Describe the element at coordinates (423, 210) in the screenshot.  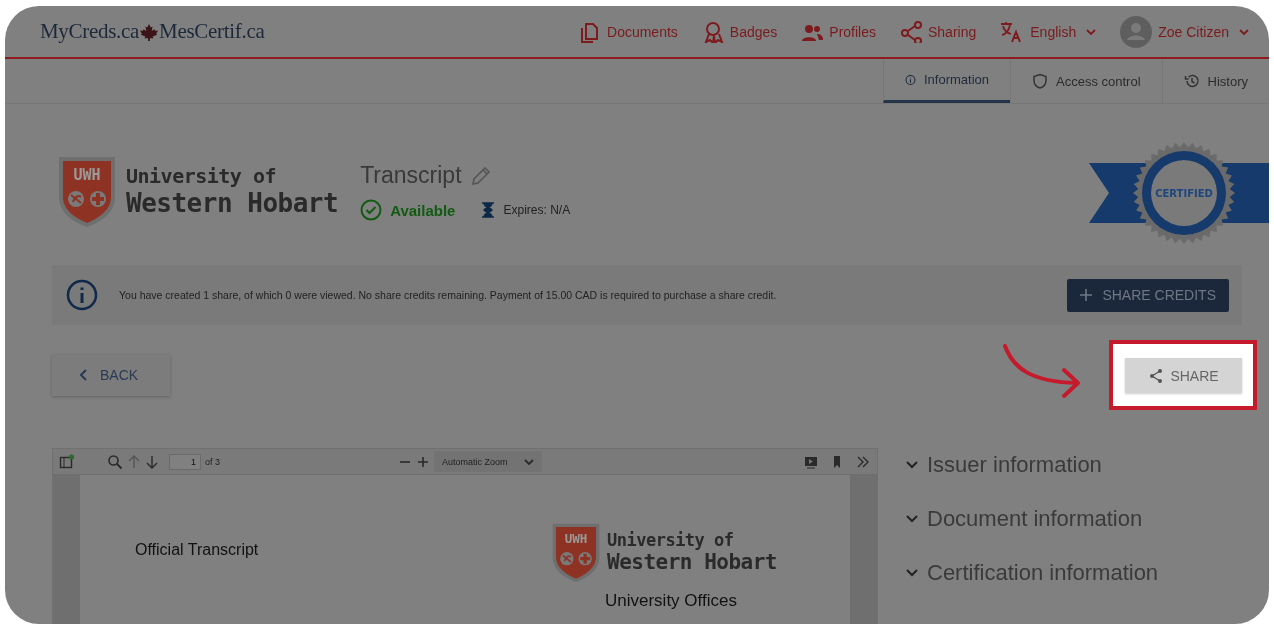
I see `status-text: Available` at that location.